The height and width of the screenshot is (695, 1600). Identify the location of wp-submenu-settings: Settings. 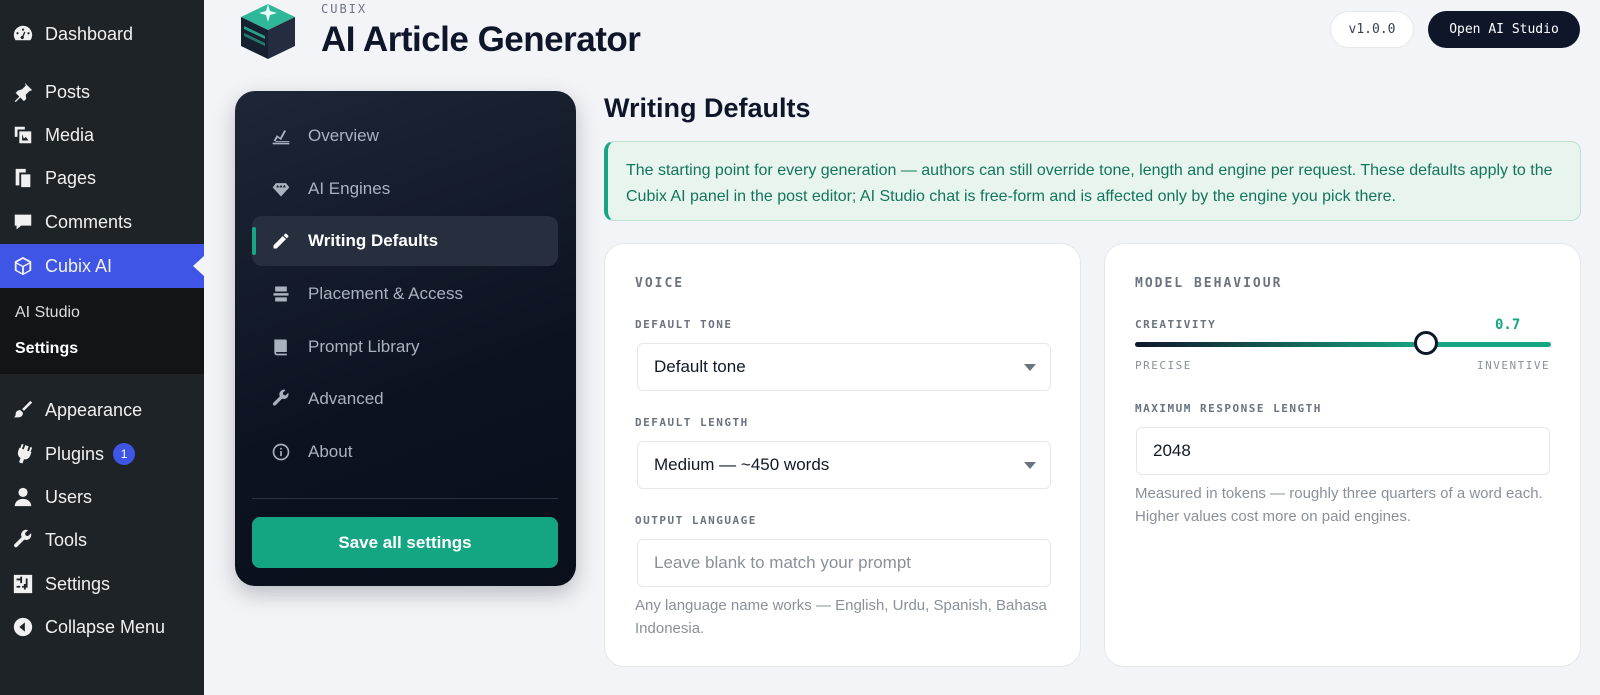
(46, 349).